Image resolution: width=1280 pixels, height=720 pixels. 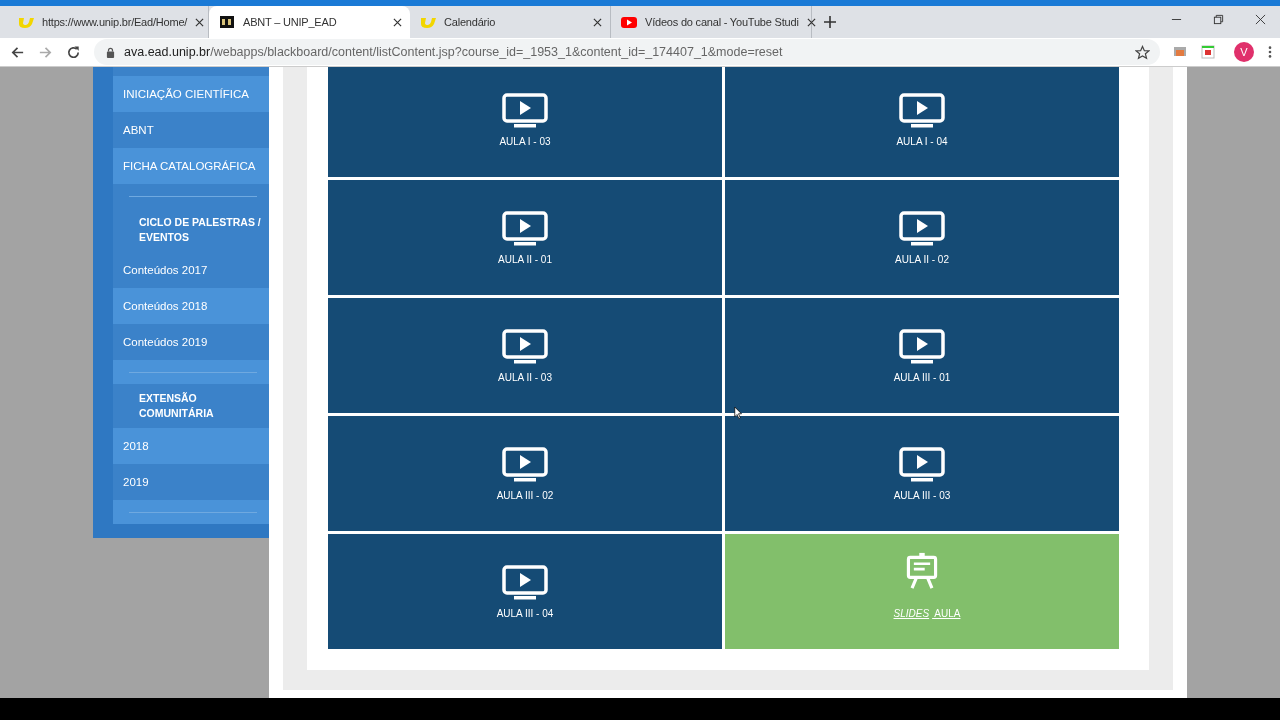 I want to click on video-tile: AULA II - 03, so click(x=525, y=355).